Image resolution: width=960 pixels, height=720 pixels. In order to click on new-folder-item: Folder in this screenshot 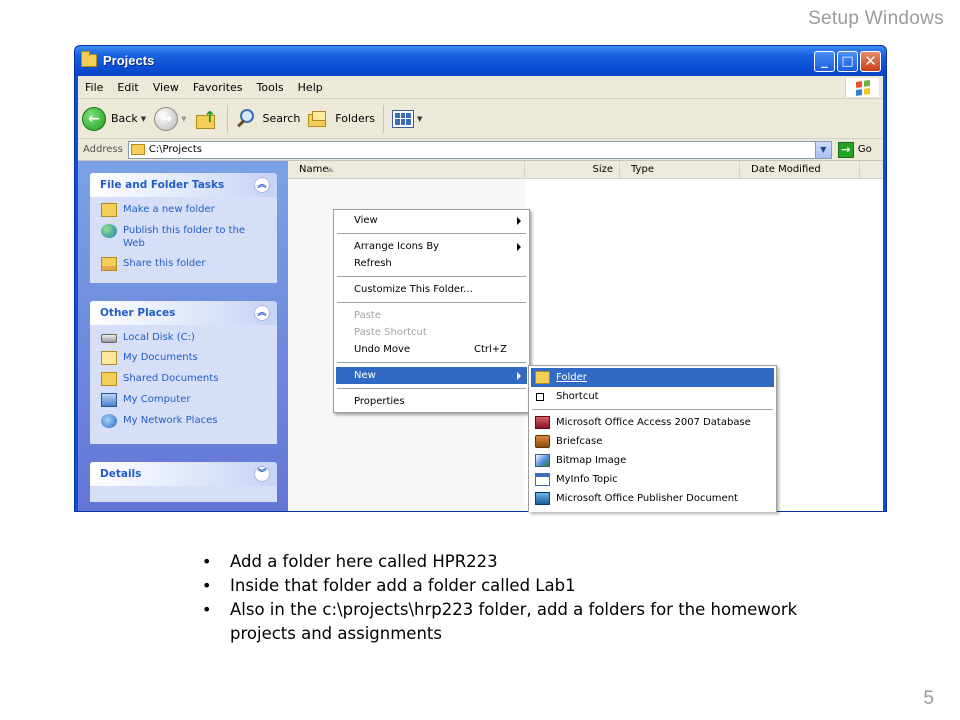, I will do `click(652, 377)`.